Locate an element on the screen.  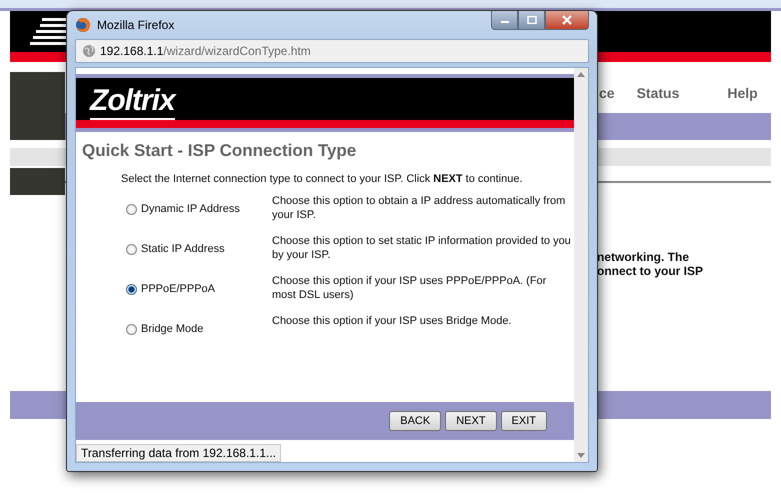
browser-logo-icon is located at coordinates (83, 25).